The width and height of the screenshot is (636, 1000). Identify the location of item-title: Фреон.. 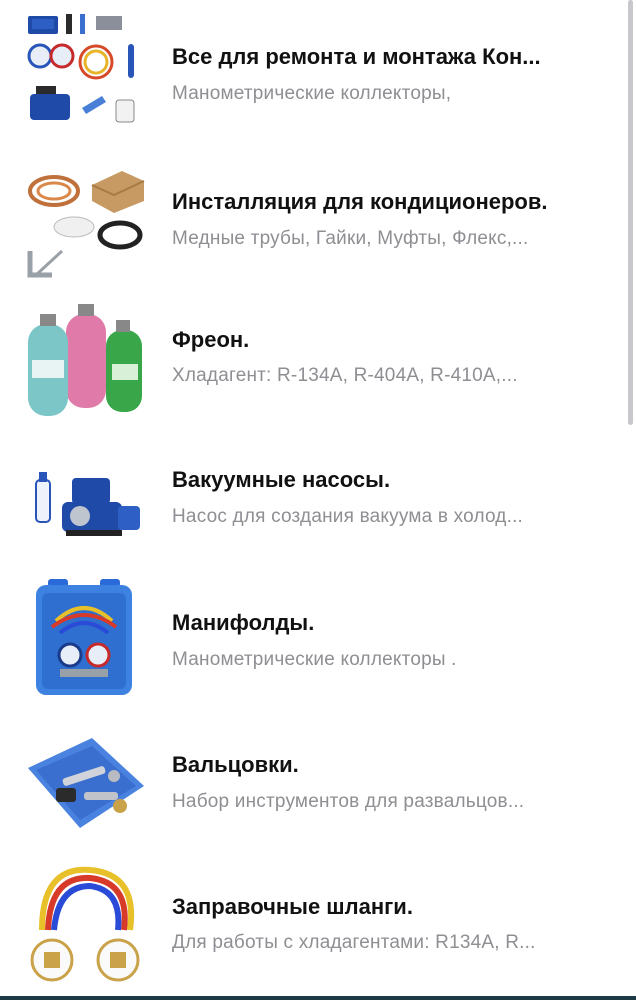
(211, 339).